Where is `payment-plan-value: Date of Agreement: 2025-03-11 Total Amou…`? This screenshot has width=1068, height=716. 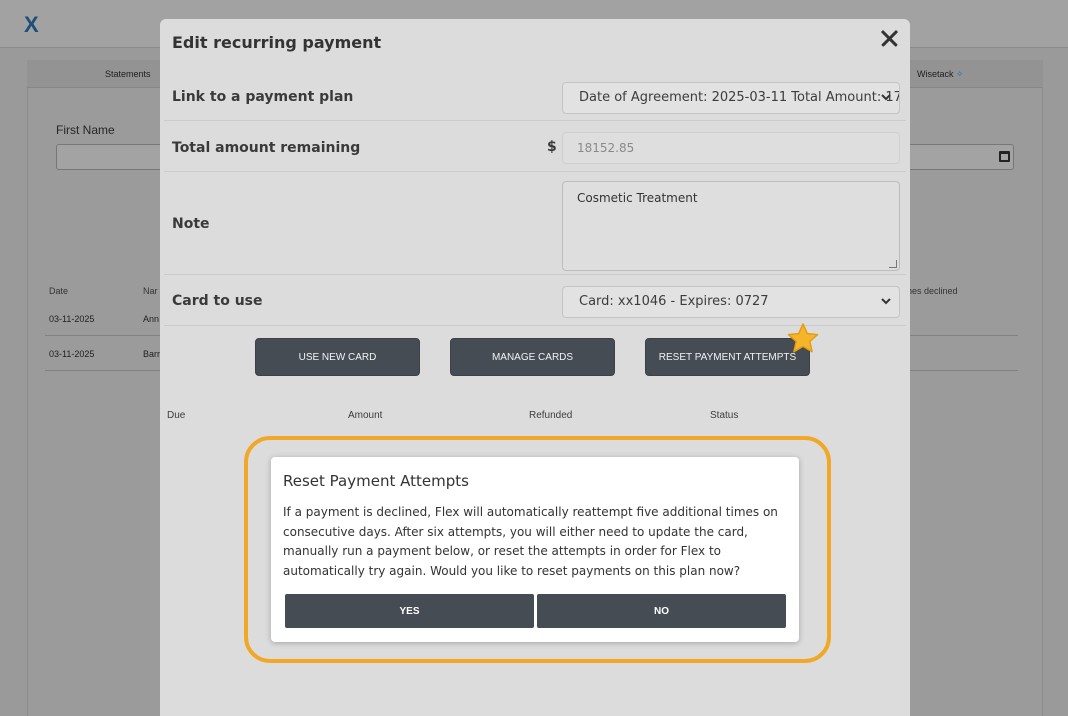
payment-plan-value: Date of Agreement: 2025-03-11 Total Amou… is located at coordinates (739, 97).